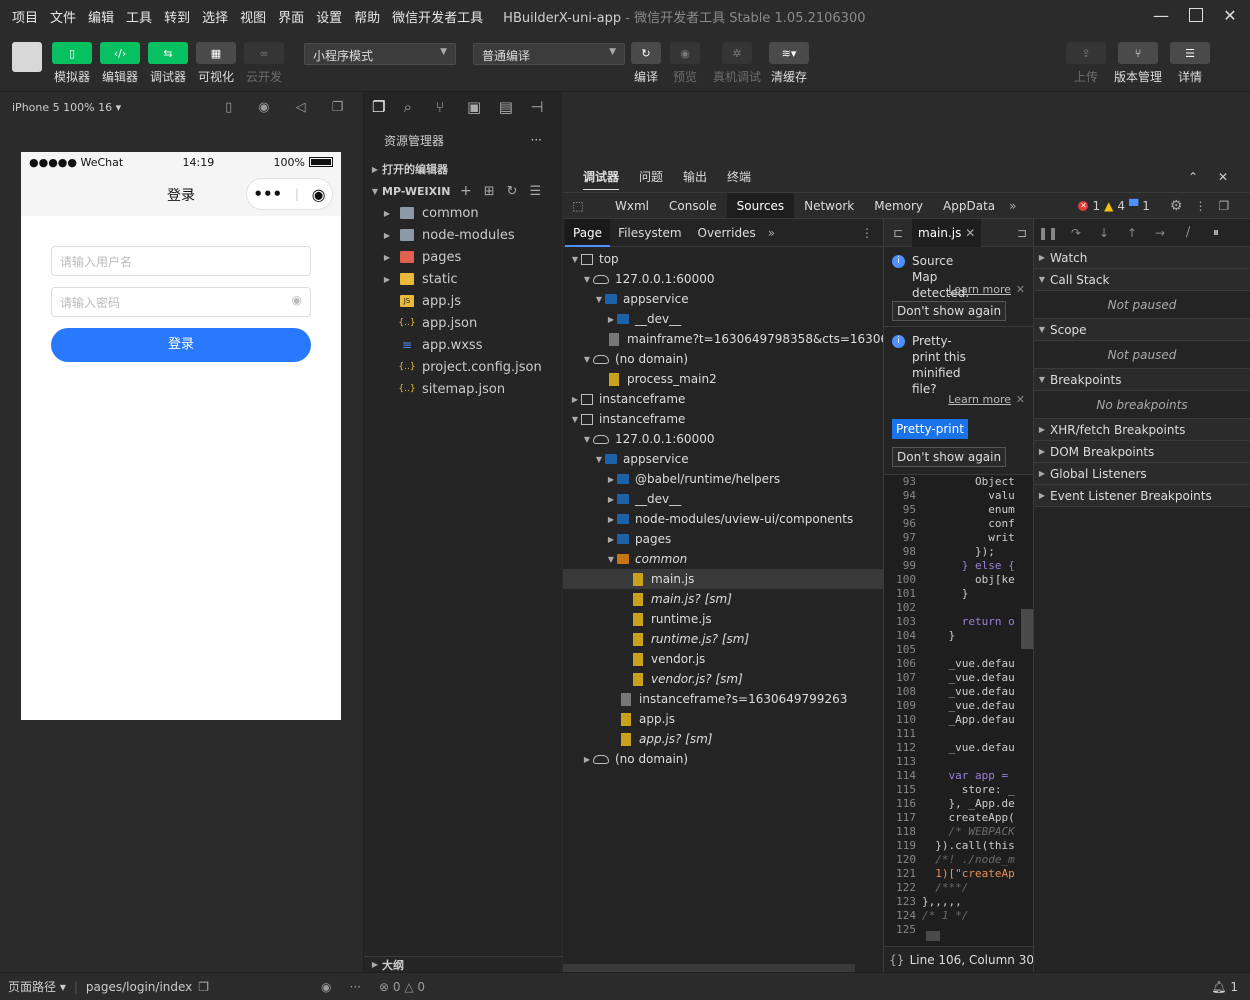  I want to click on source-tree-item: ▼ 127.0.0.1:60000, so click(723, 279).